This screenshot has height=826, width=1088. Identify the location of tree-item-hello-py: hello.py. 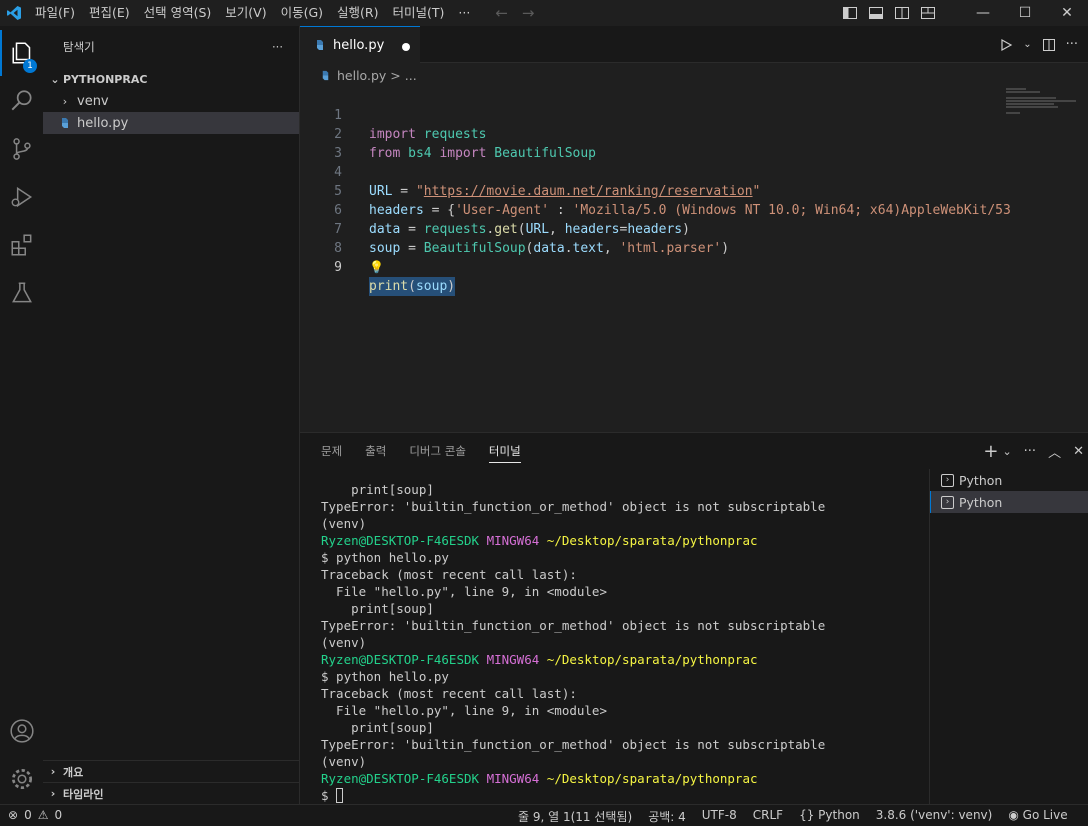
(171, 123).